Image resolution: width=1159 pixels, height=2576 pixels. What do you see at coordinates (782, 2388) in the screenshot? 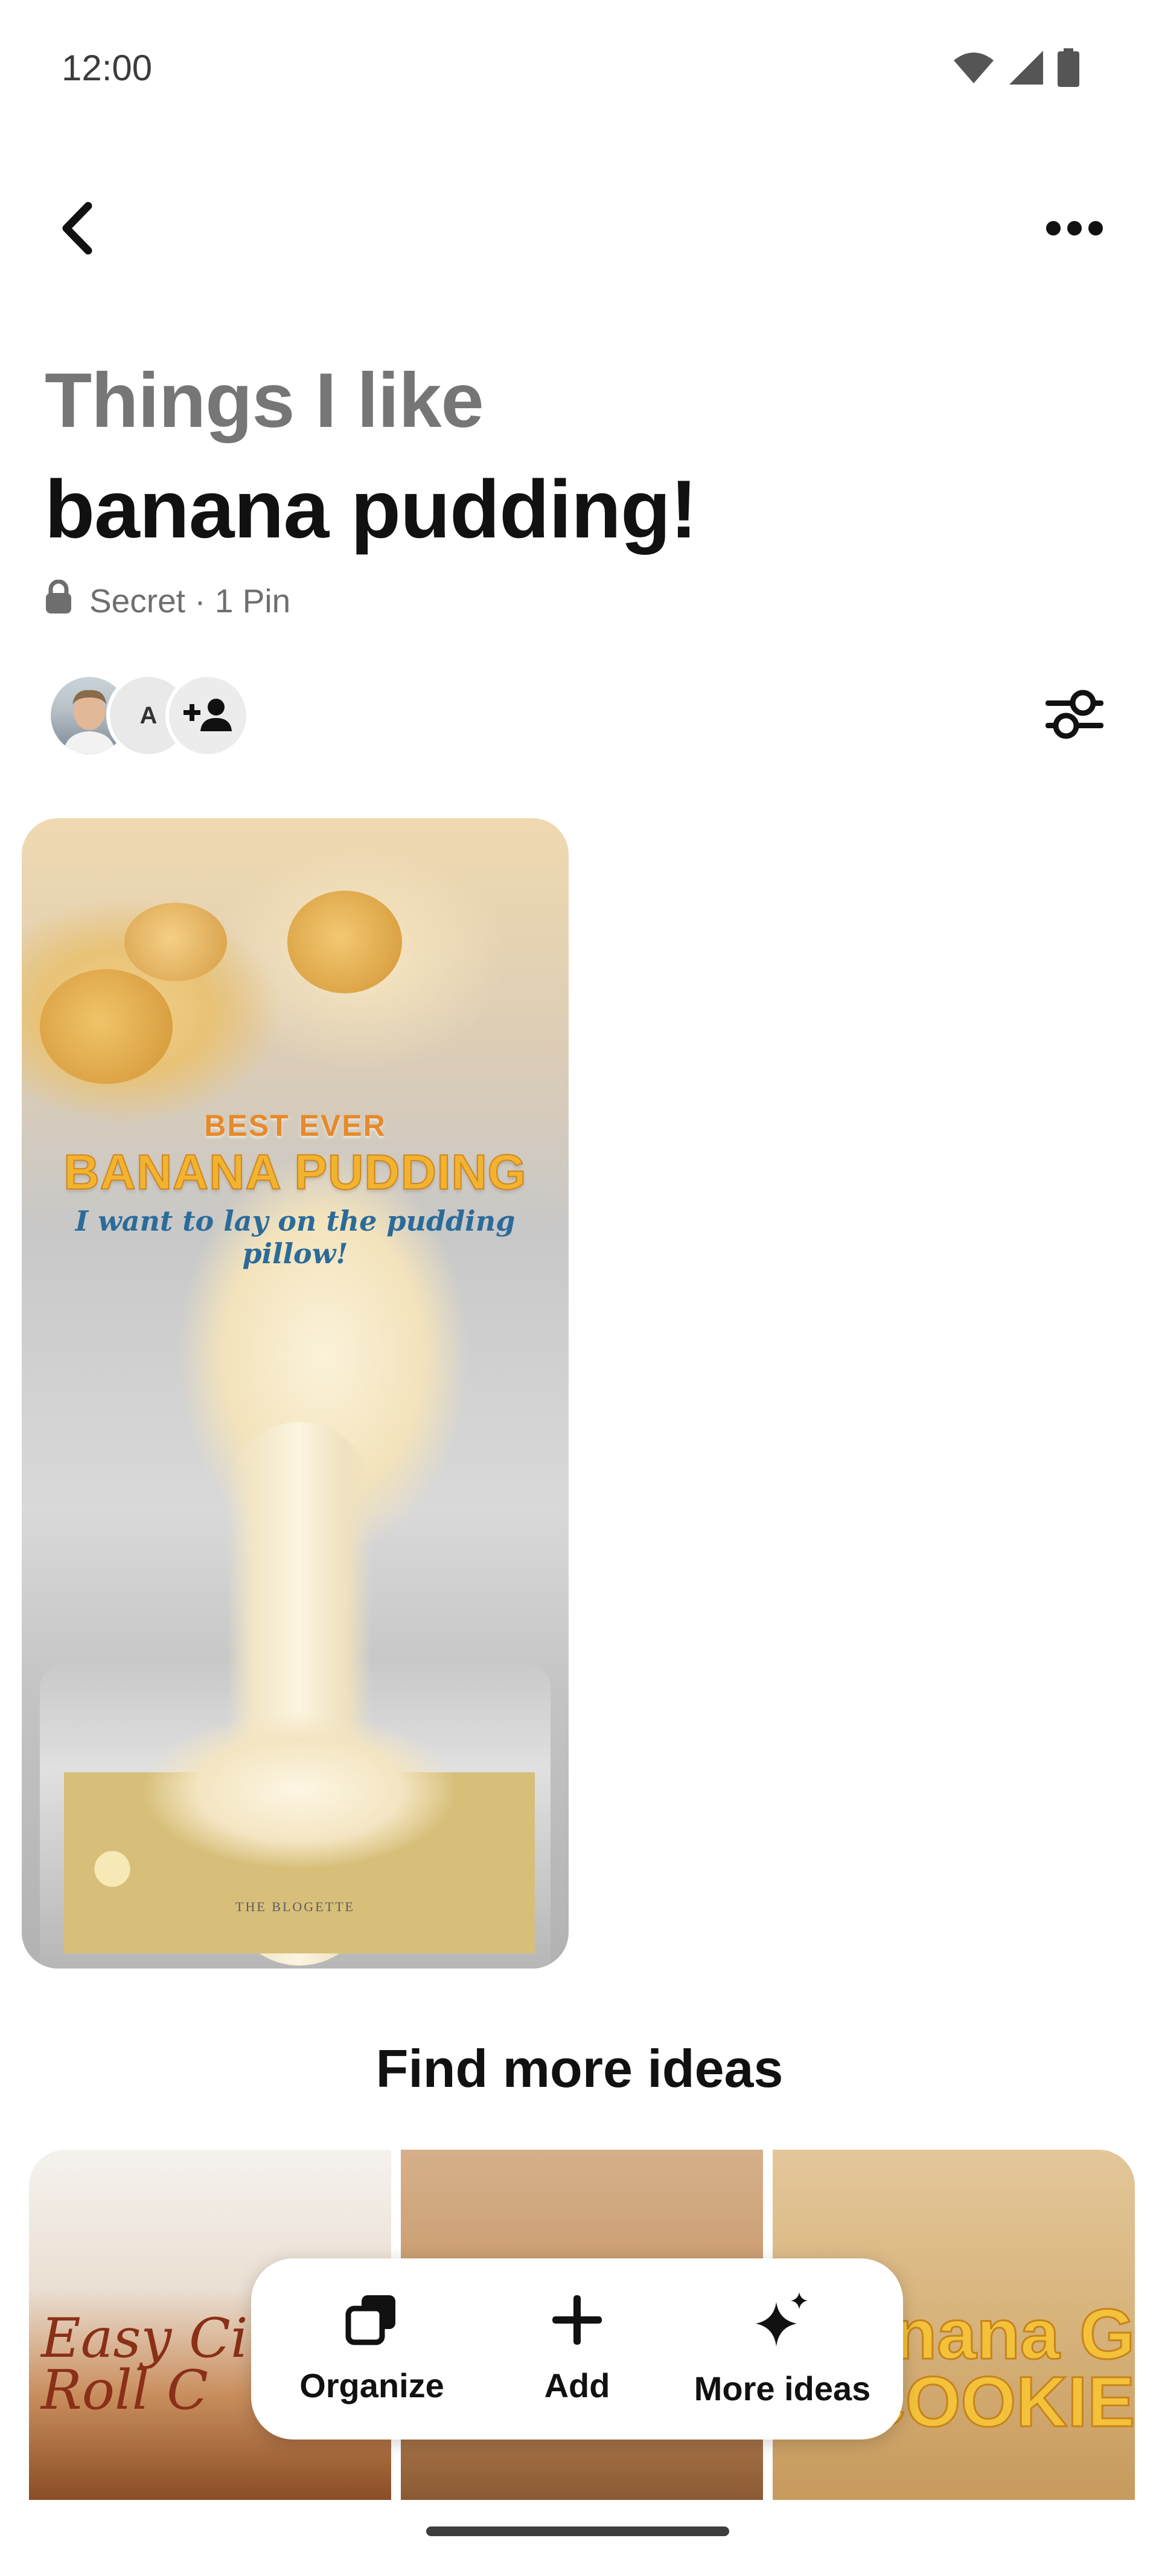
I see `more-ideas-label: More ideas` at bounding box center [782, 2388].